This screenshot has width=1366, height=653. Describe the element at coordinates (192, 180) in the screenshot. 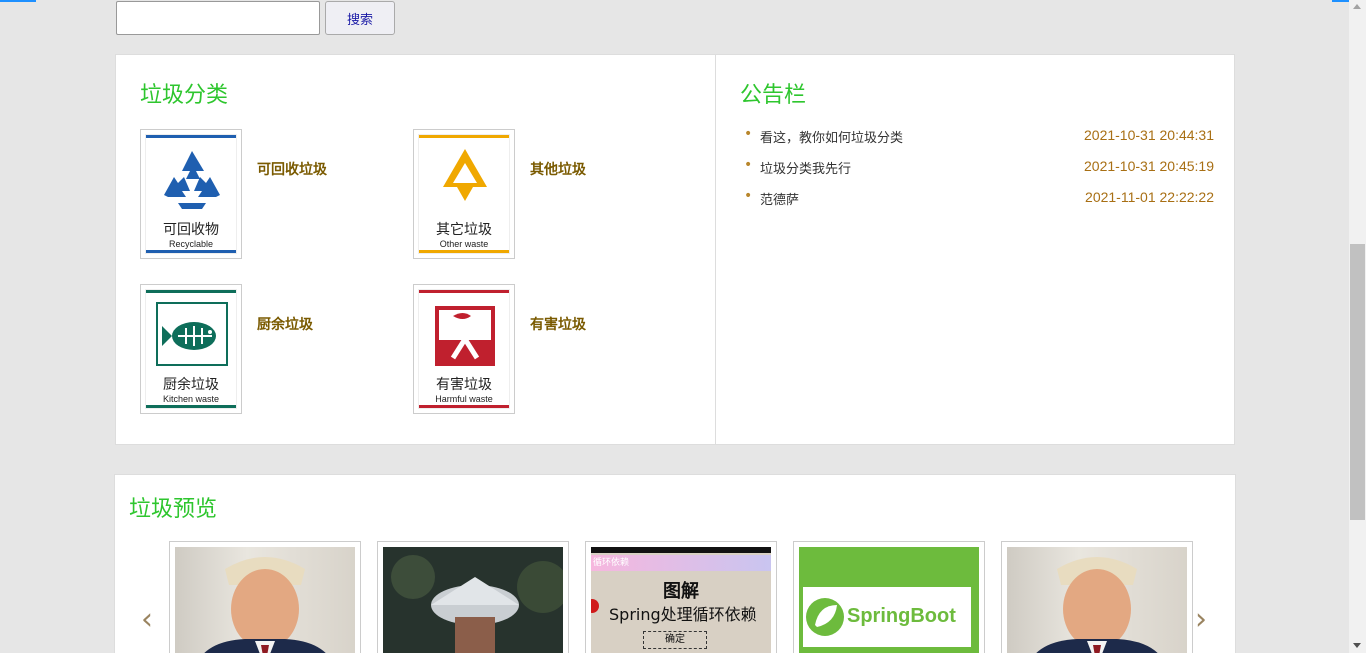

I see `recycle-icon` at that location.